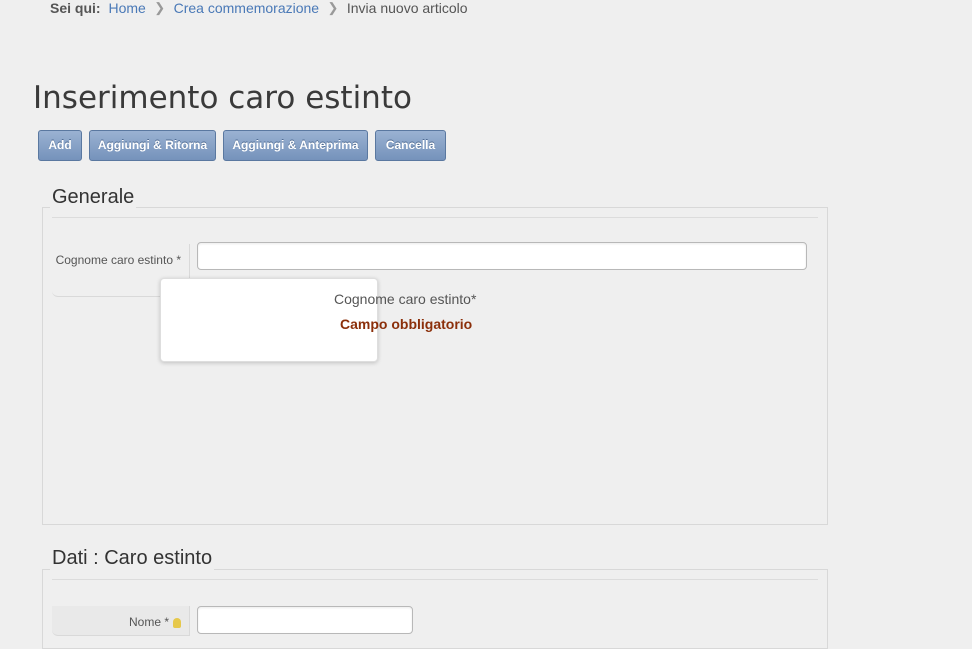  I want to click on breadcrumb-label: Sei qui:, so click(75, 8).